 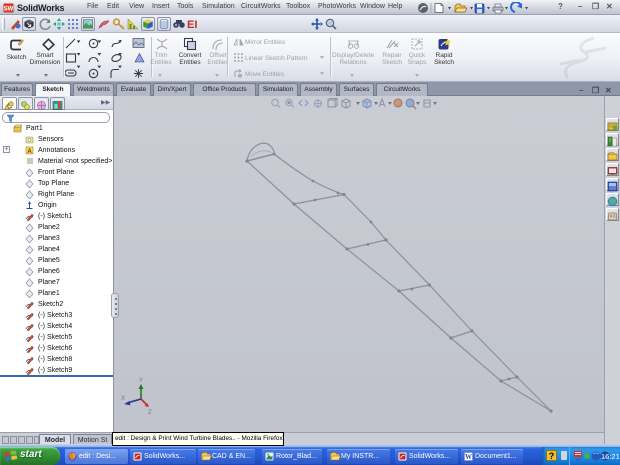 I want to click on svg-text: SW, so click(x=9, y=10).